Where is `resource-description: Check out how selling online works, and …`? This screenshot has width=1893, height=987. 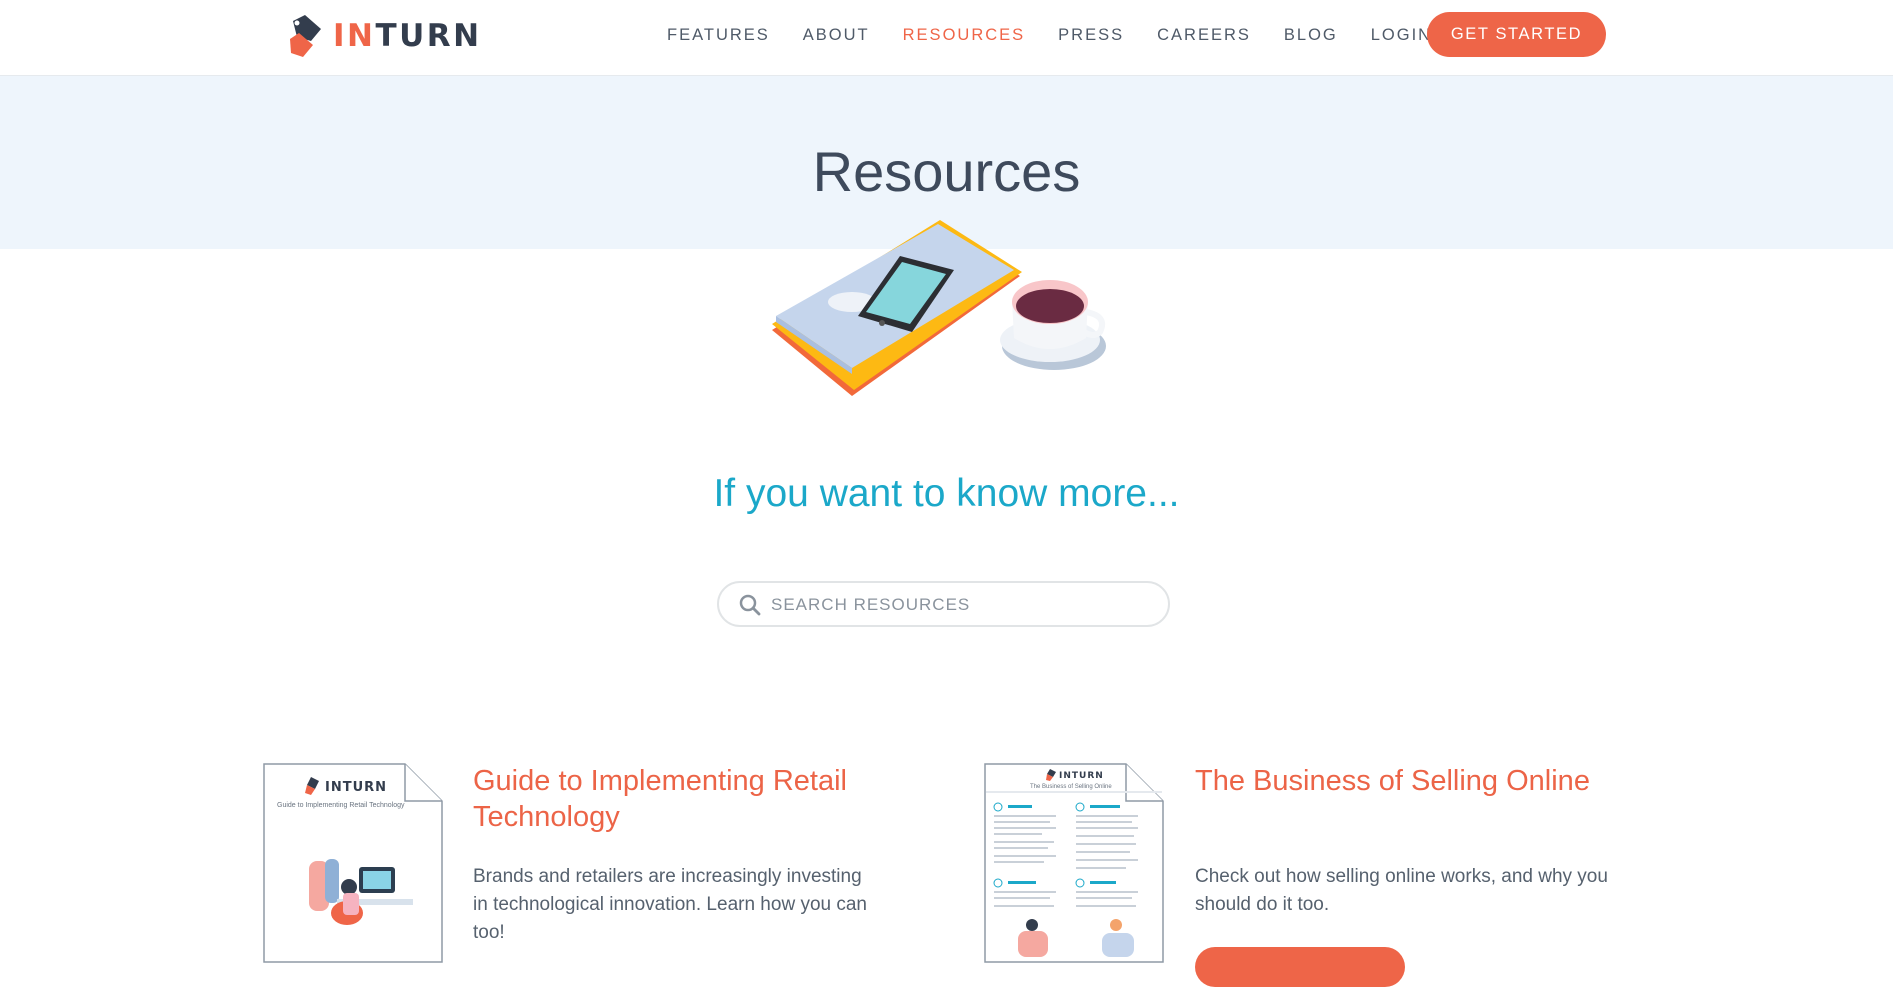
resource-description: Check out how selling online works, and … is located at coordinates (1401, 890).